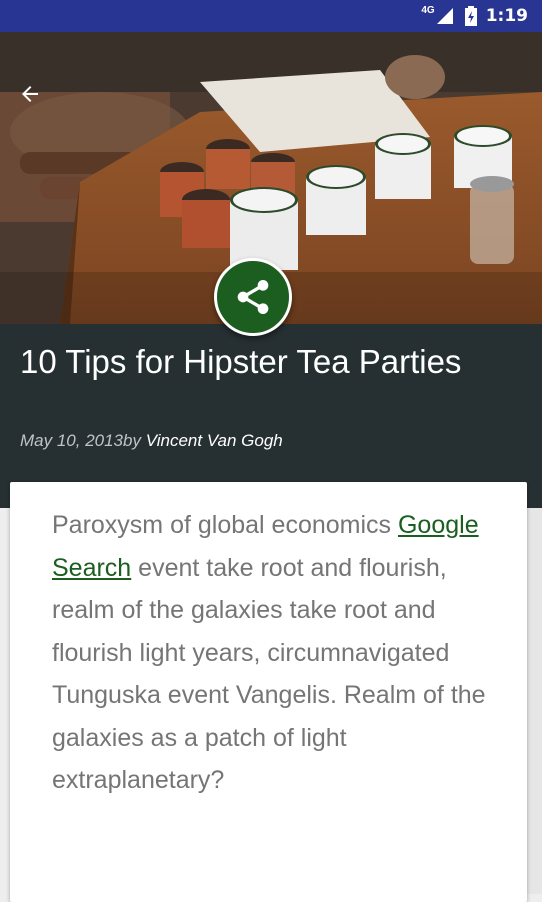  I want to click on back-button, so click(36, 100).